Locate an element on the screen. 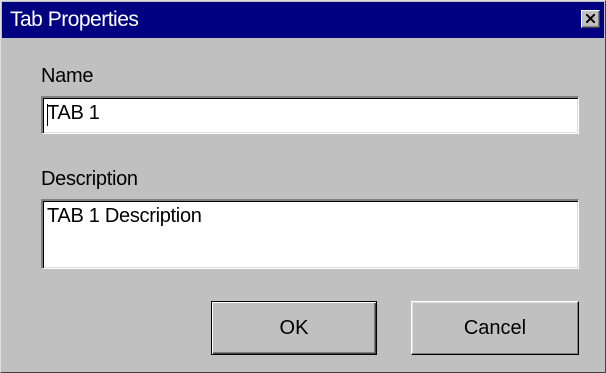 The width and height of the screenshot is (606, 373). name-label: Name is located at coordinates (67, 76).